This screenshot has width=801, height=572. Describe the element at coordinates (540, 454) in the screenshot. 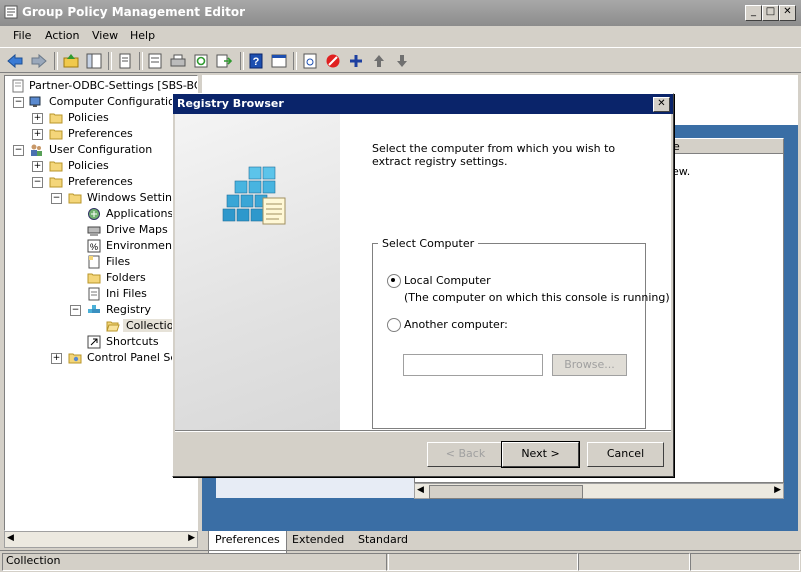

I see `next-button: Next >` at that location.